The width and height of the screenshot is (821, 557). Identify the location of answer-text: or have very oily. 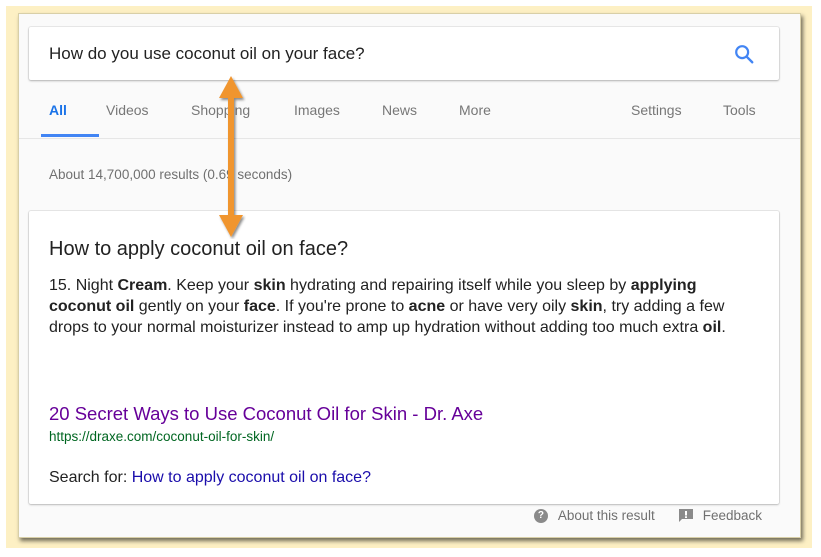
(508, 306).